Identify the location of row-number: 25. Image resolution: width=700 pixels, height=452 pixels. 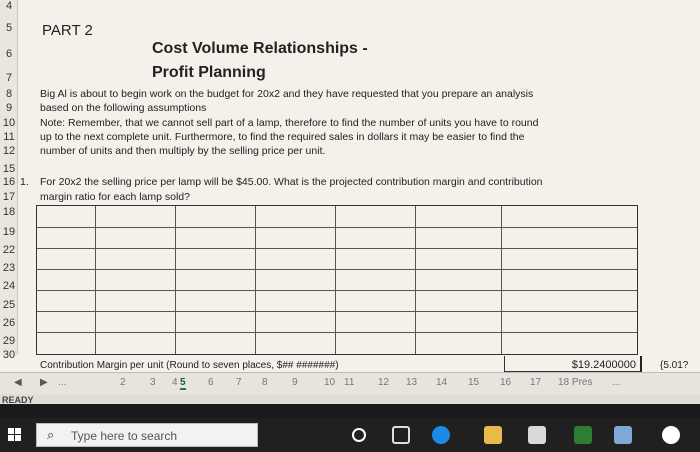
(9, 305).